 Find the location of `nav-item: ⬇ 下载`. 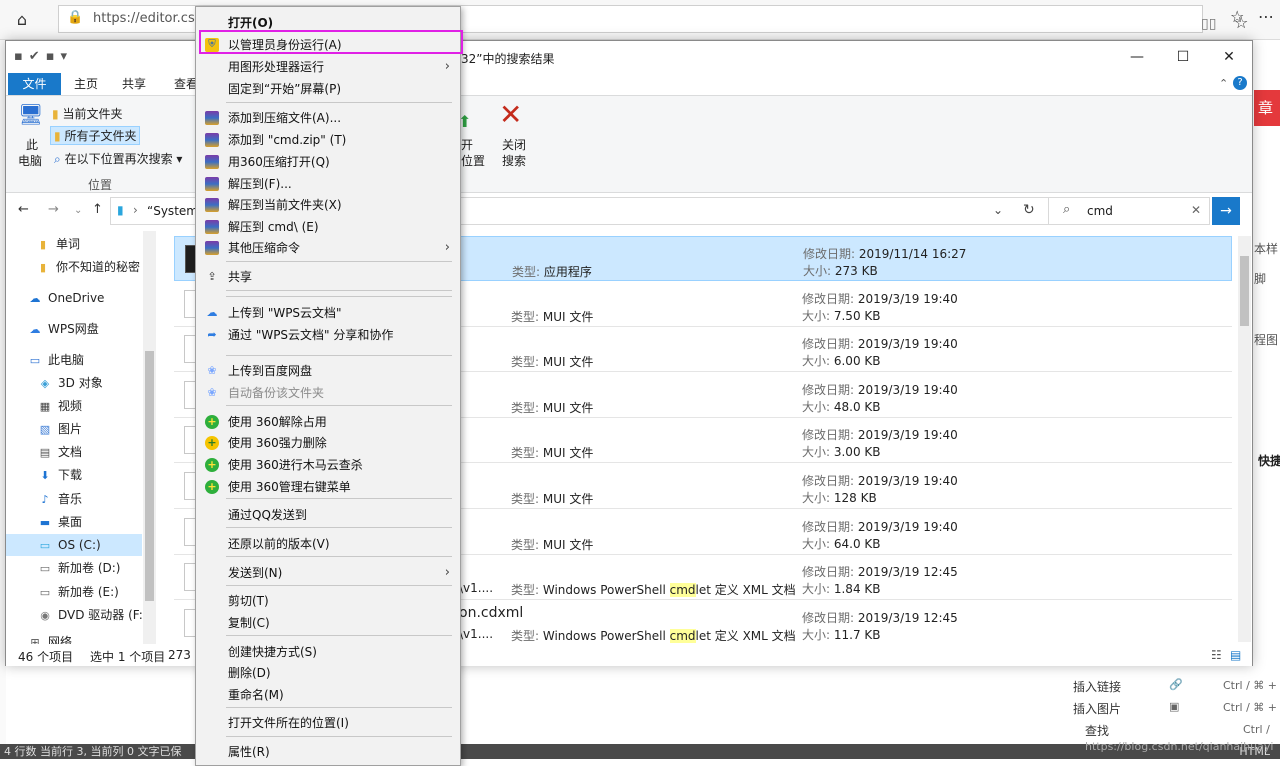

nav-item: ⬇ 下载 is located at coordinates (74, 475).